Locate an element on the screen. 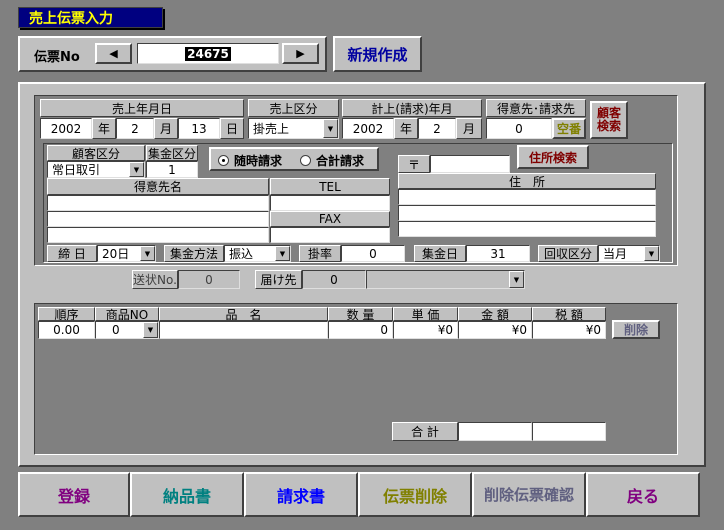 This screenshot has width=724, height=530. radio-total: 合計請求 is located at coordinates (332, 160).